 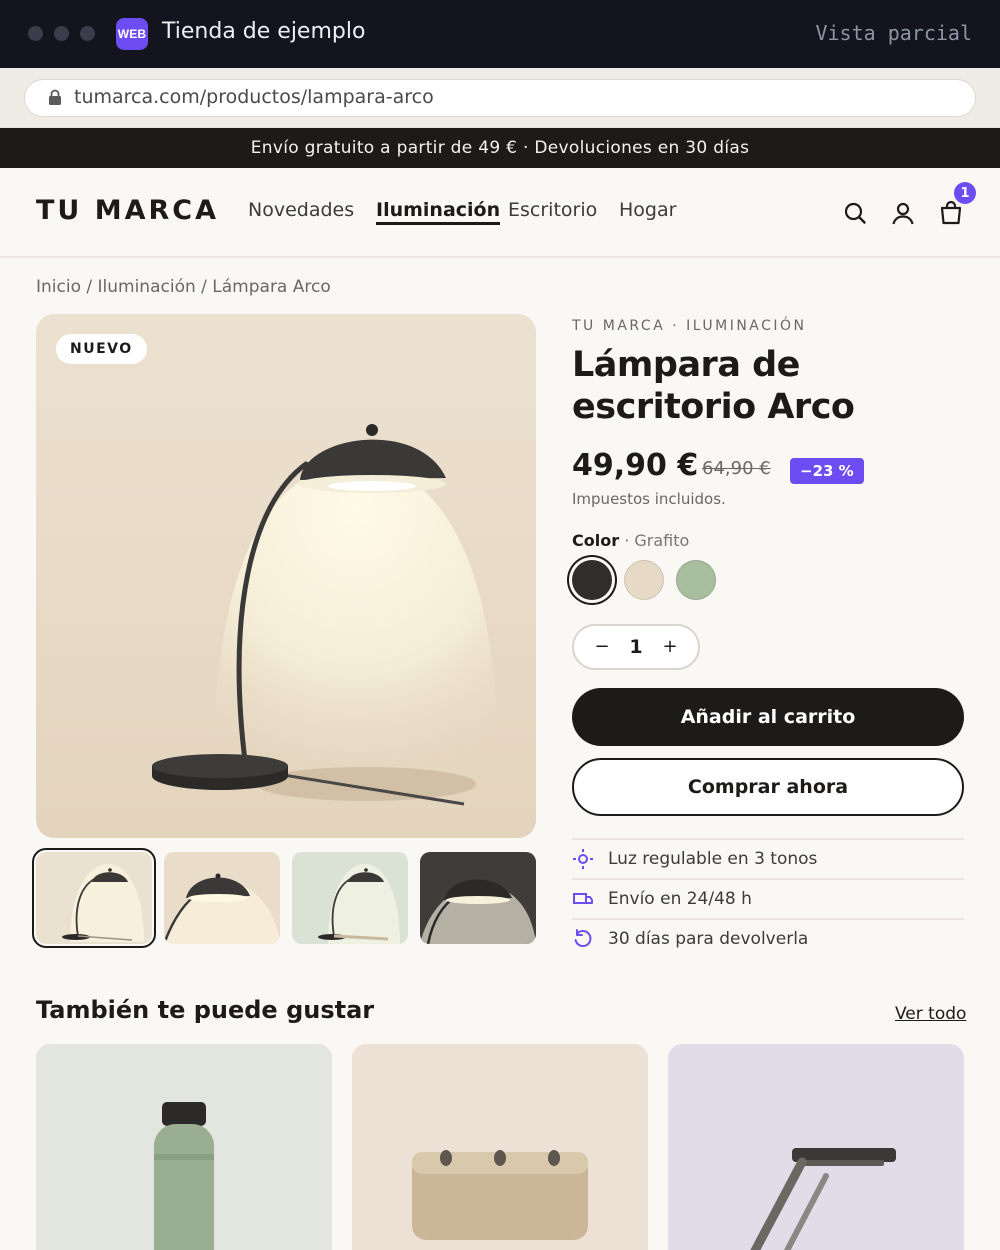 What do you see at coordinates (596, 540) in the screenshot?
I see `color-label-title: Color` at bounding box center [596, 540].